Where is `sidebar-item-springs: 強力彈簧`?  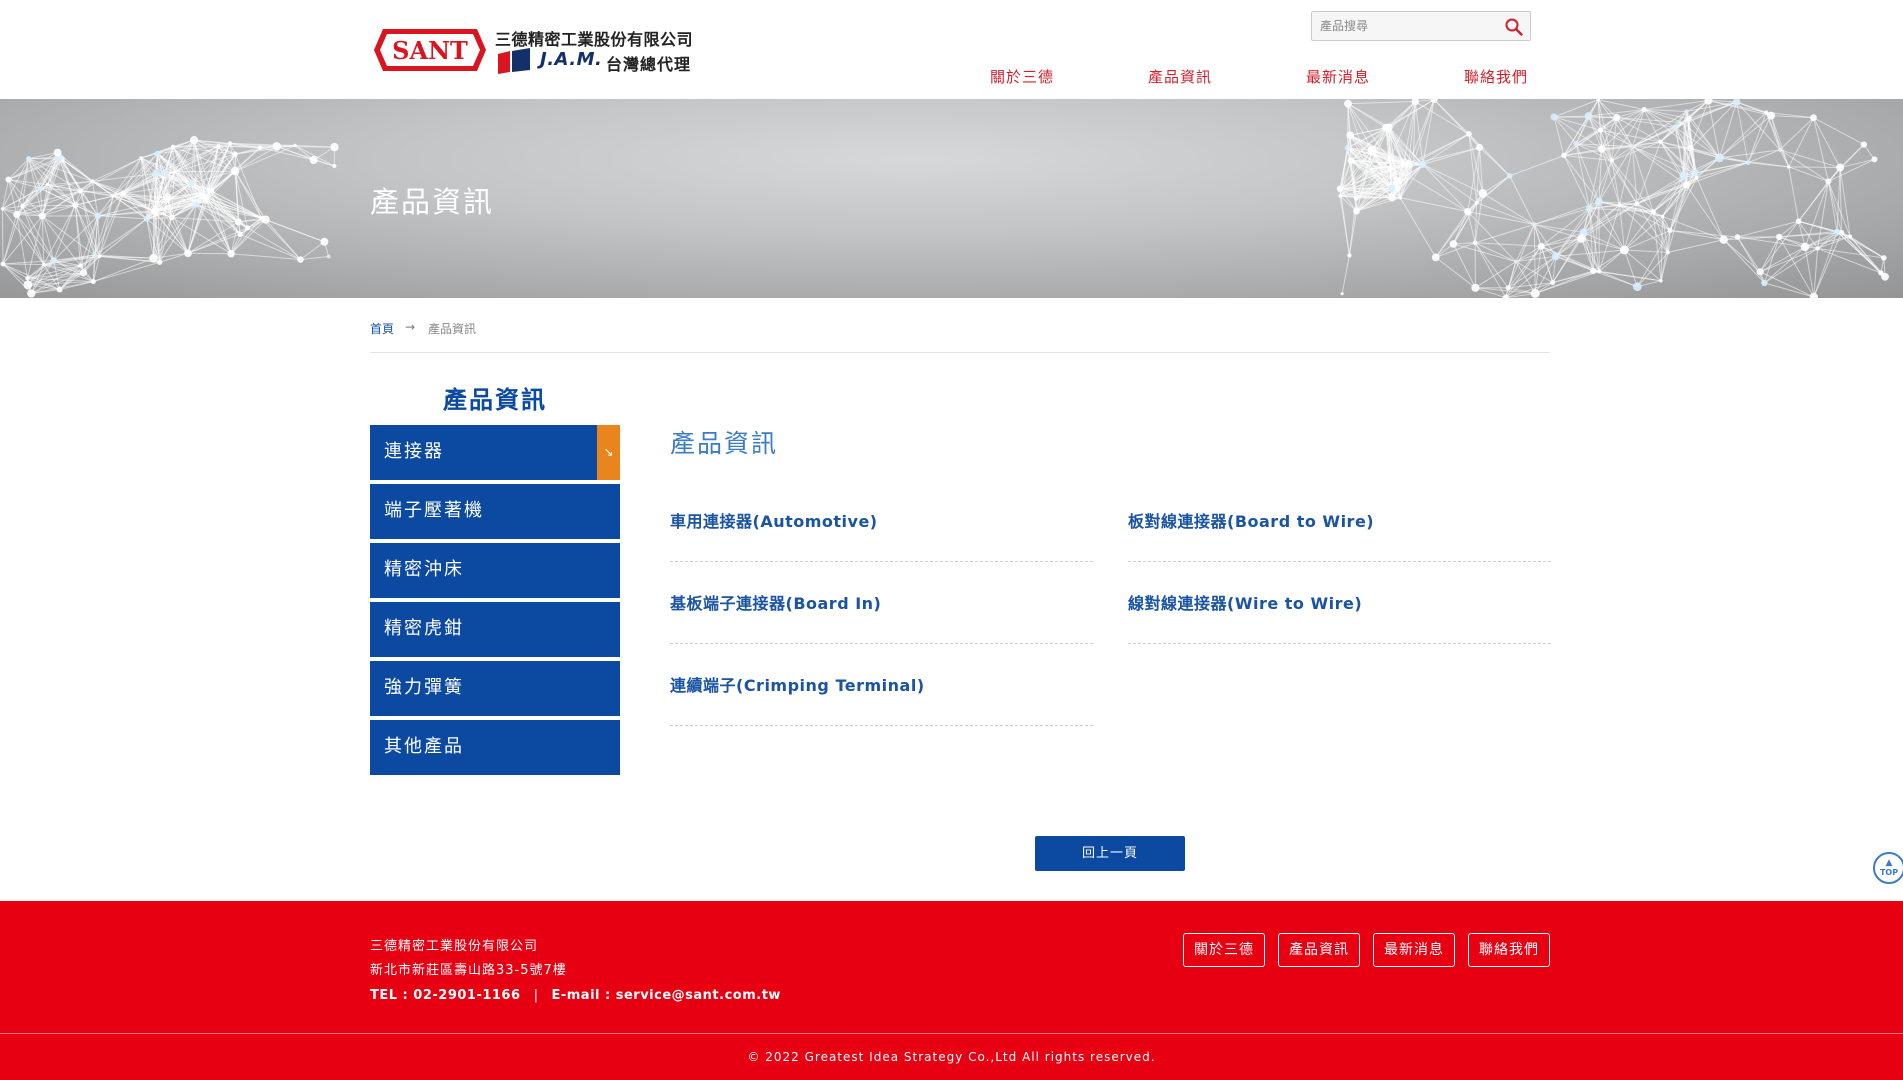 sidebar-item-springs: 強力彈簧 is located at coordinates (495, 688).